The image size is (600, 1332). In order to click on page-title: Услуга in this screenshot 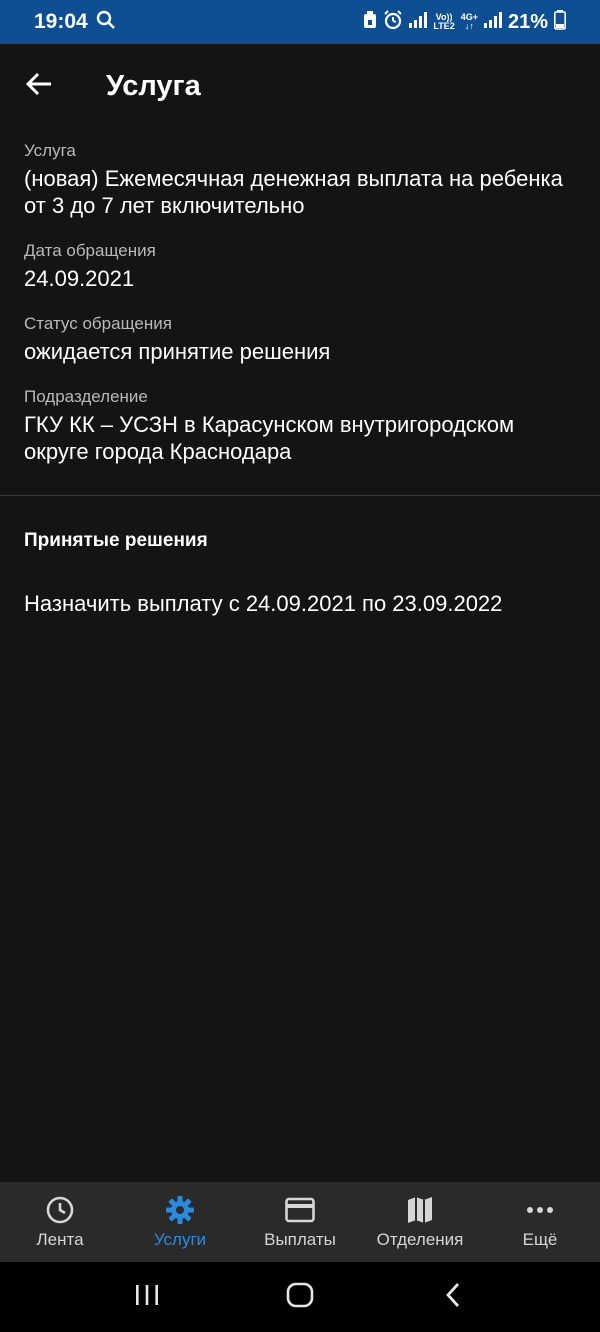, I will do `click(153, 85)`.